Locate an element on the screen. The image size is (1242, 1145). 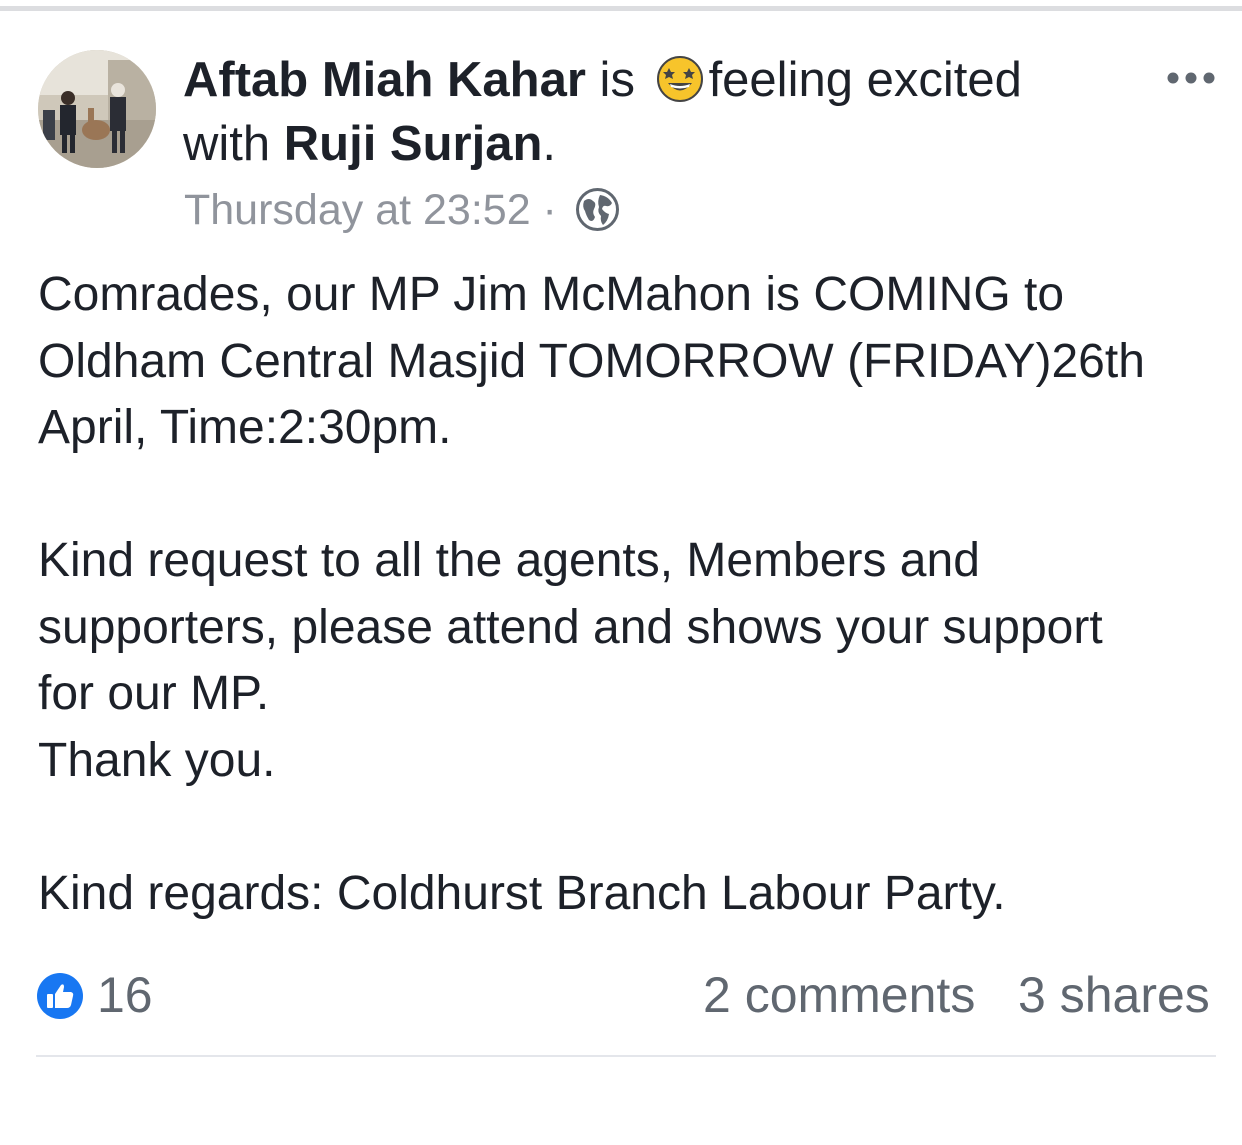
tagged-suffix: . is located at coordinates (549, 144).